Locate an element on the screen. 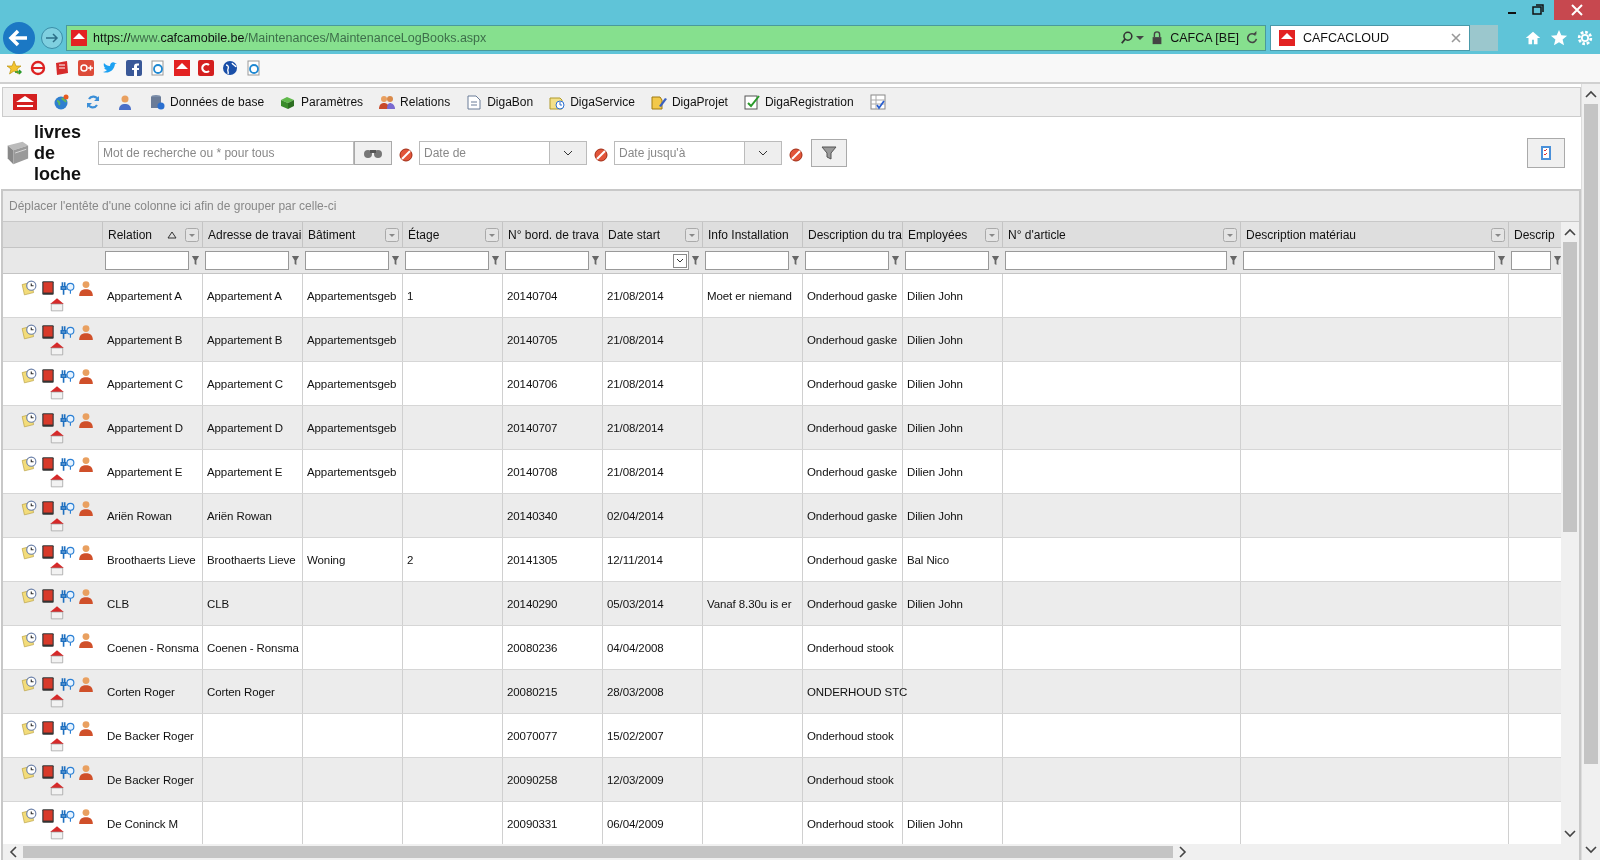 Image resolution: width=1600 pixels, height=860 pixels. column-header: Description du tra is located at coordinates (853, 235).